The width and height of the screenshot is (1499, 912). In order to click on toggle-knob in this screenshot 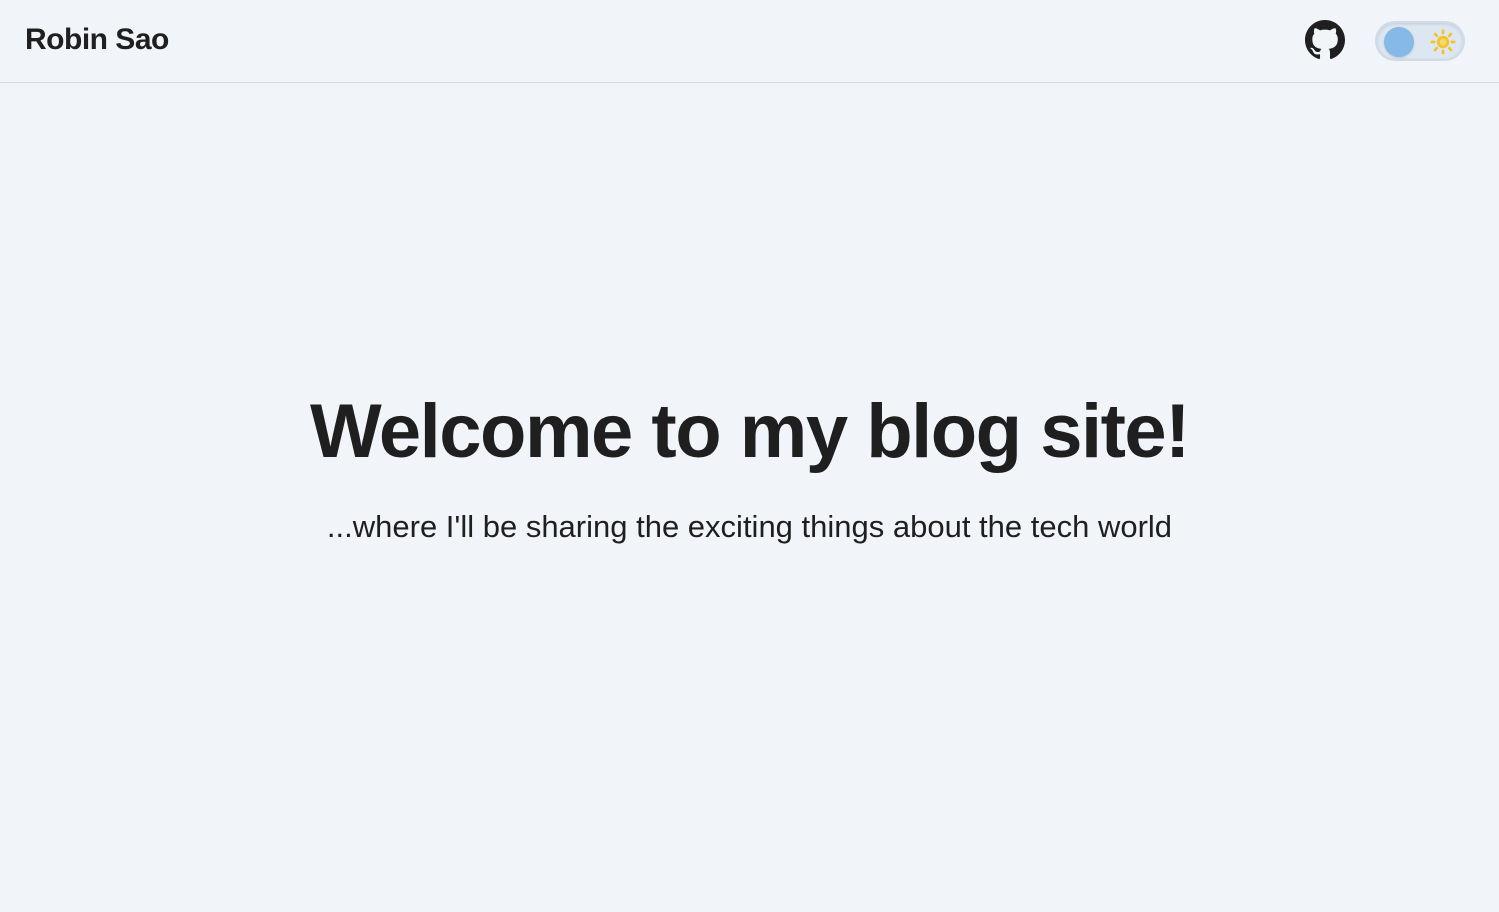, I will do `click(1399, 42)`.